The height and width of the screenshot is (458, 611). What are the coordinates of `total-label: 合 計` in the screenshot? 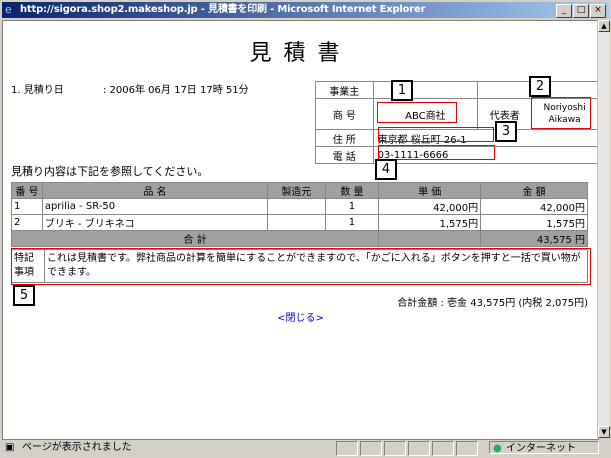 It's located at (195, 238).